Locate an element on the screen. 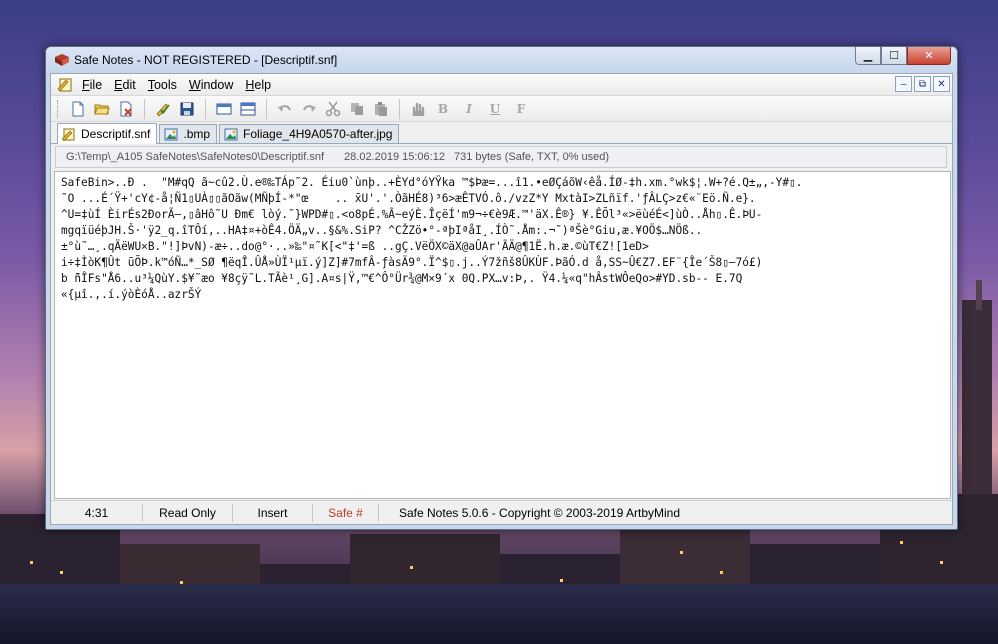 The image size is (998, 644). tab-descriptif: Descriptif.snf is located at coordinates (107, 133).